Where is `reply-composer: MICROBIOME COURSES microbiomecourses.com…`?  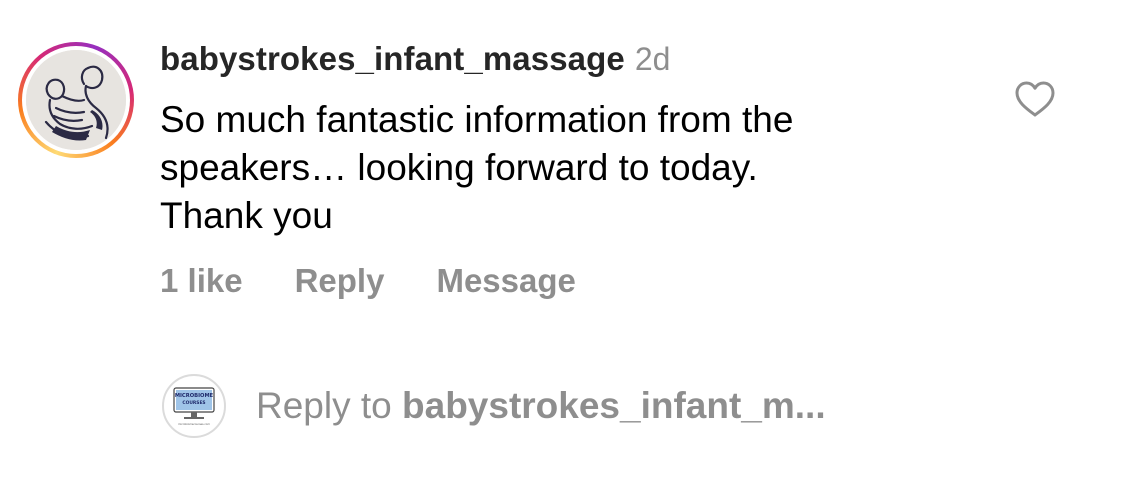
reply-composer: MICROBIOME COURSES microbiomecourses.com… is located at coordinates (494, 406).